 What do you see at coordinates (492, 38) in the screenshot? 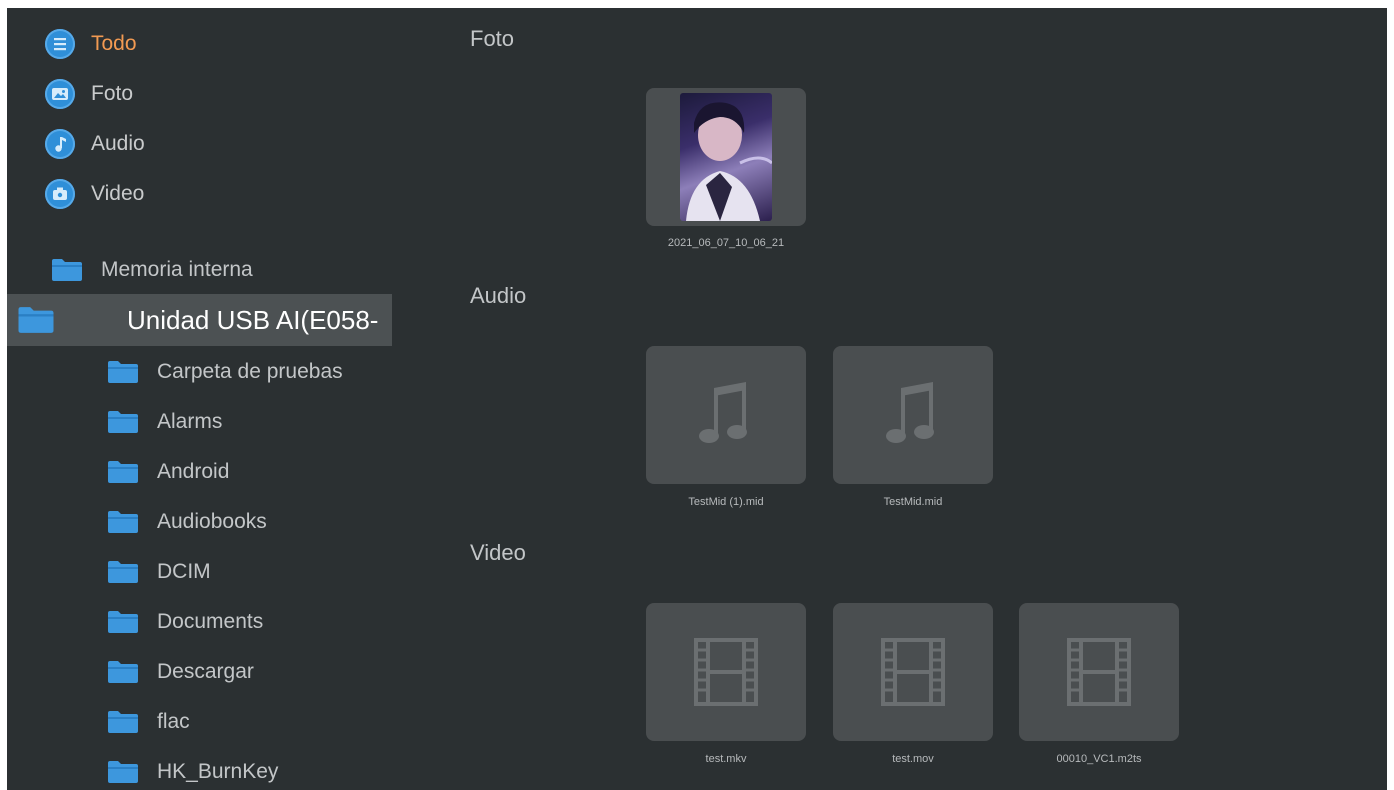
I see `section-title-foto: Foto` at bounding box center [492, 38].